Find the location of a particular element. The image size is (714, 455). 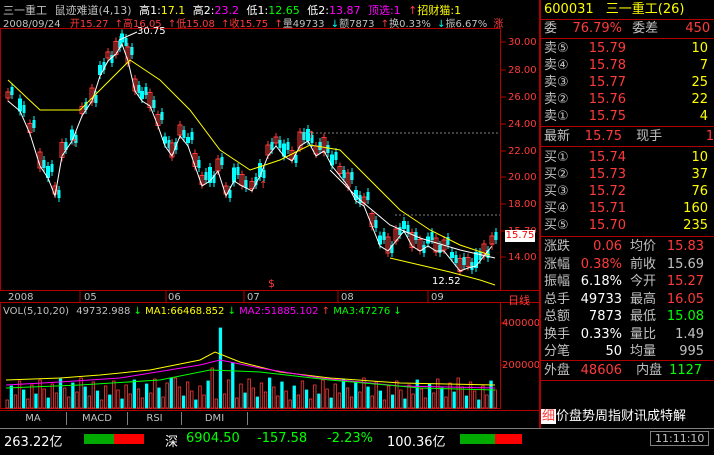

market-amount: 263.22亿 is located at coordinates (33, 442).